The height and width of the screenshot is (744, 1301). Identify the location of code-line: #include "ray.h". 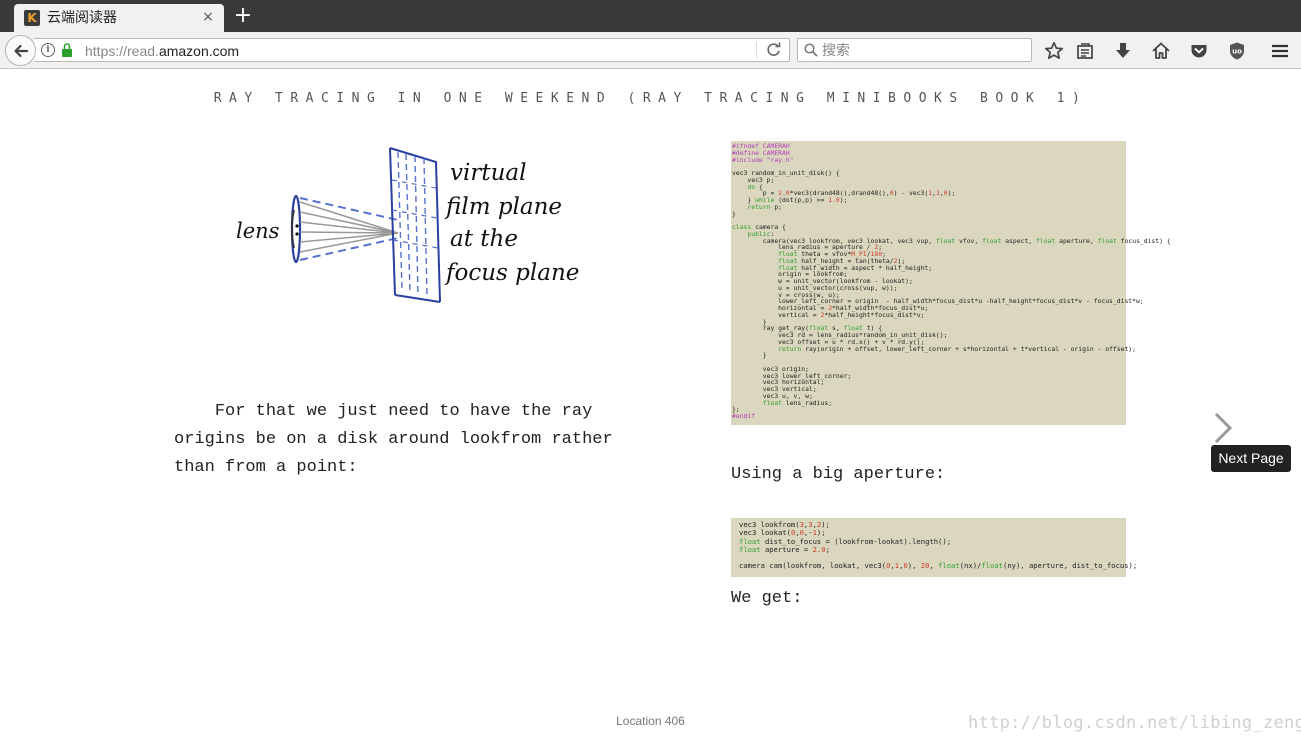
(763, 159).